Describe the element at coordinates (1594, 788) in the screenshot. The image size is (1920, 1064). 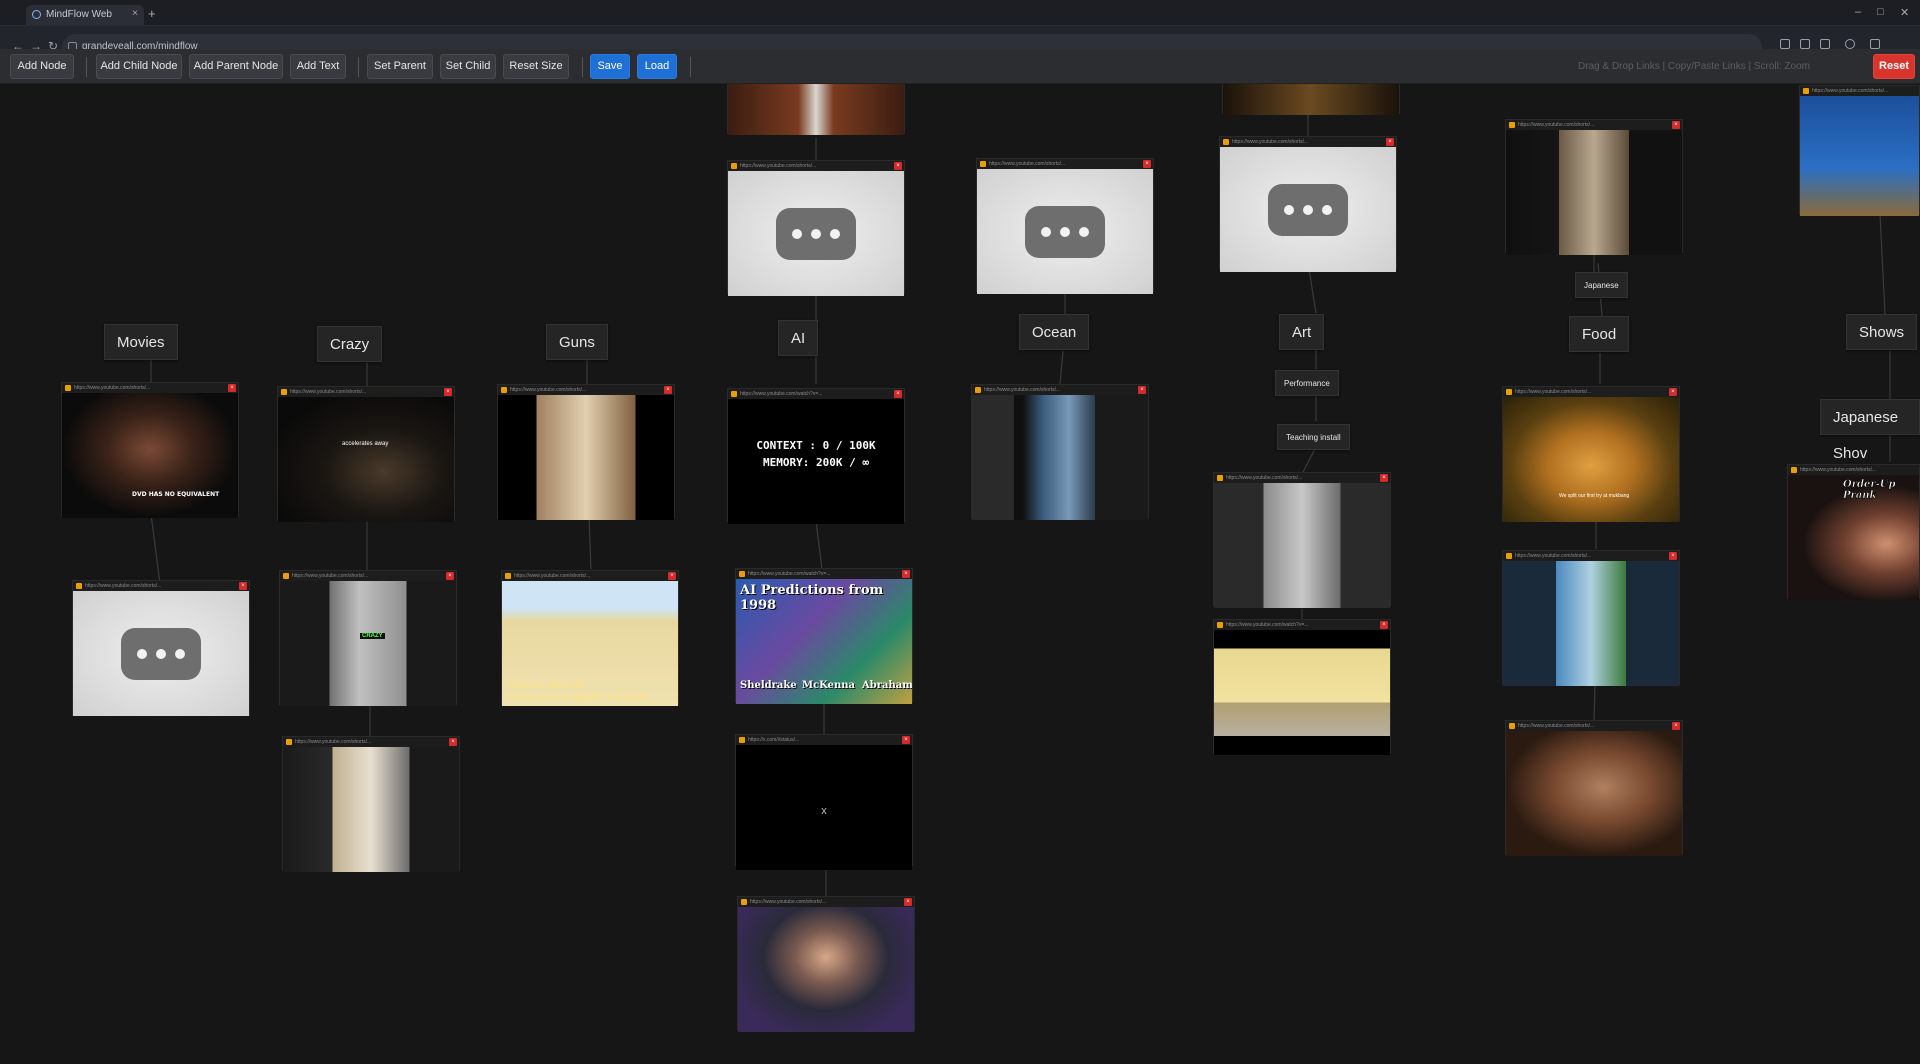
I see `video-card-food-meat: https://www.youtube.com/shorts/... ×` at that location.